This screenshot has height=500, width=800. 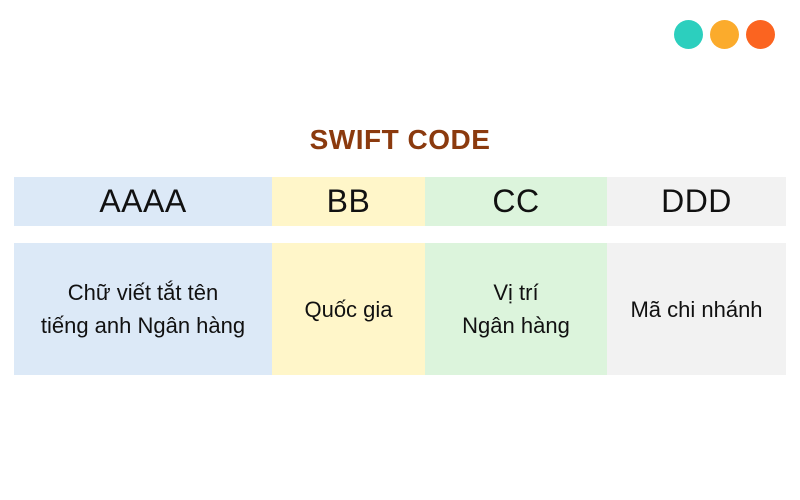 I want to click on description-location: Vị trí Ngân hàng, so click(x=516, y=309).